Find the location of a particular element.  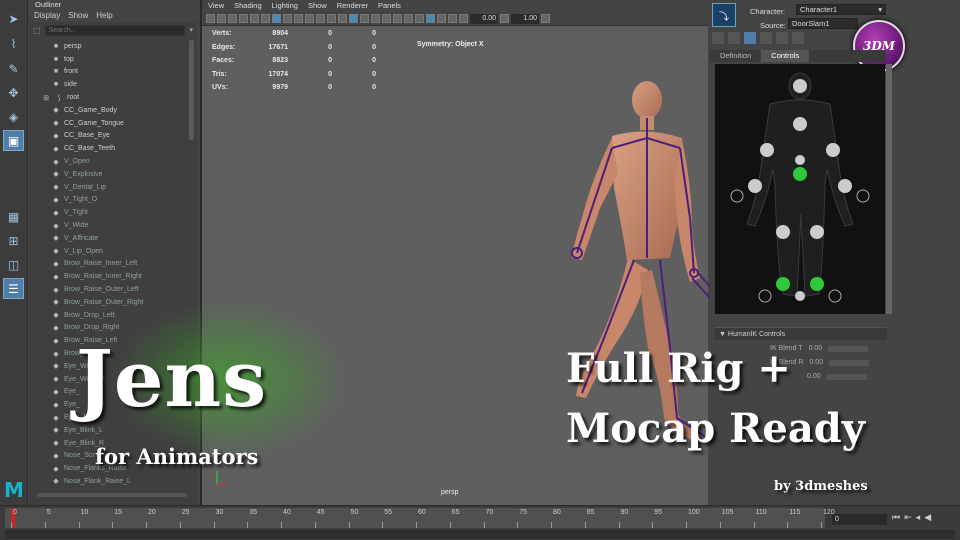

layout-four-icon: ⊞ is located at coordinates (13, 240).